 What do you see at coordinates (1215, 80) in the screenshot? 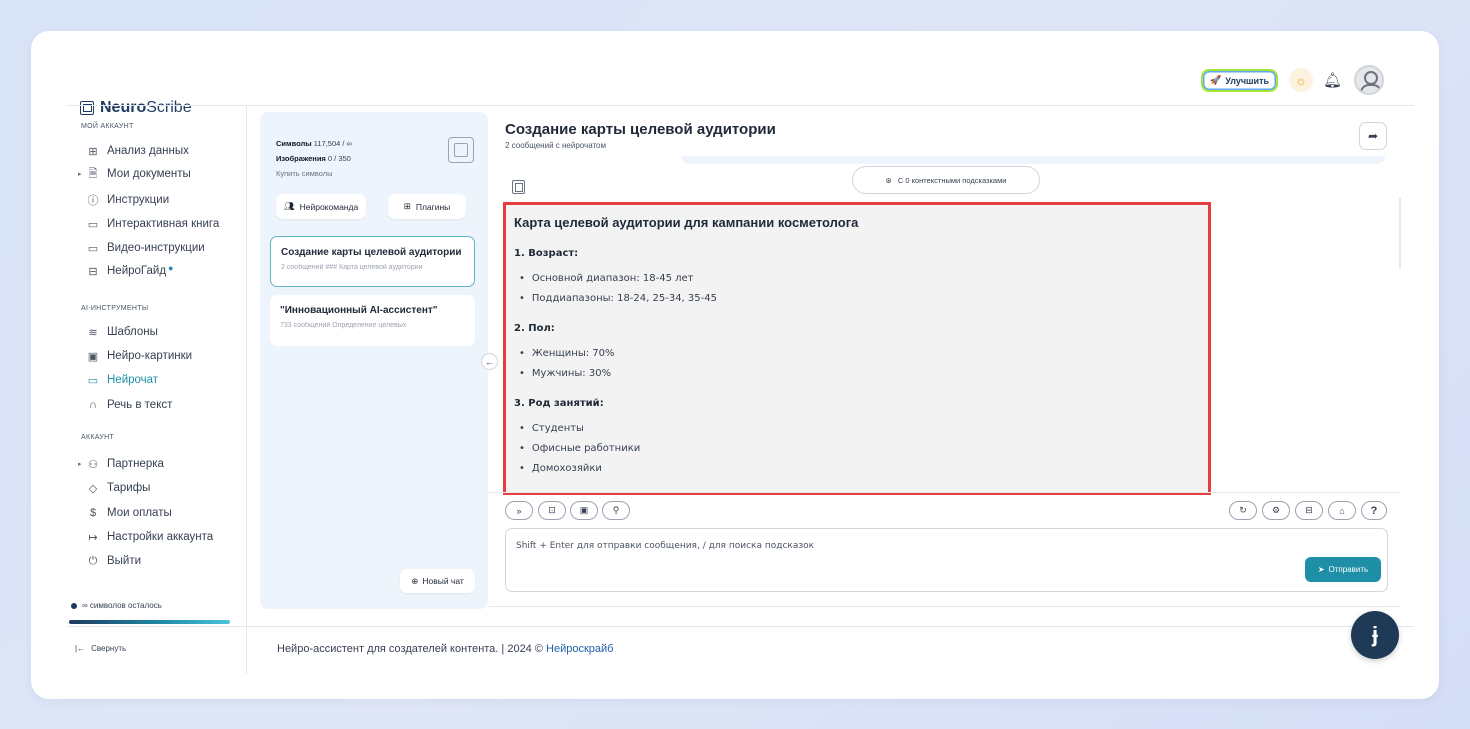
I see `rocket-icon: 🚀` at bounding box center [1215, 80].